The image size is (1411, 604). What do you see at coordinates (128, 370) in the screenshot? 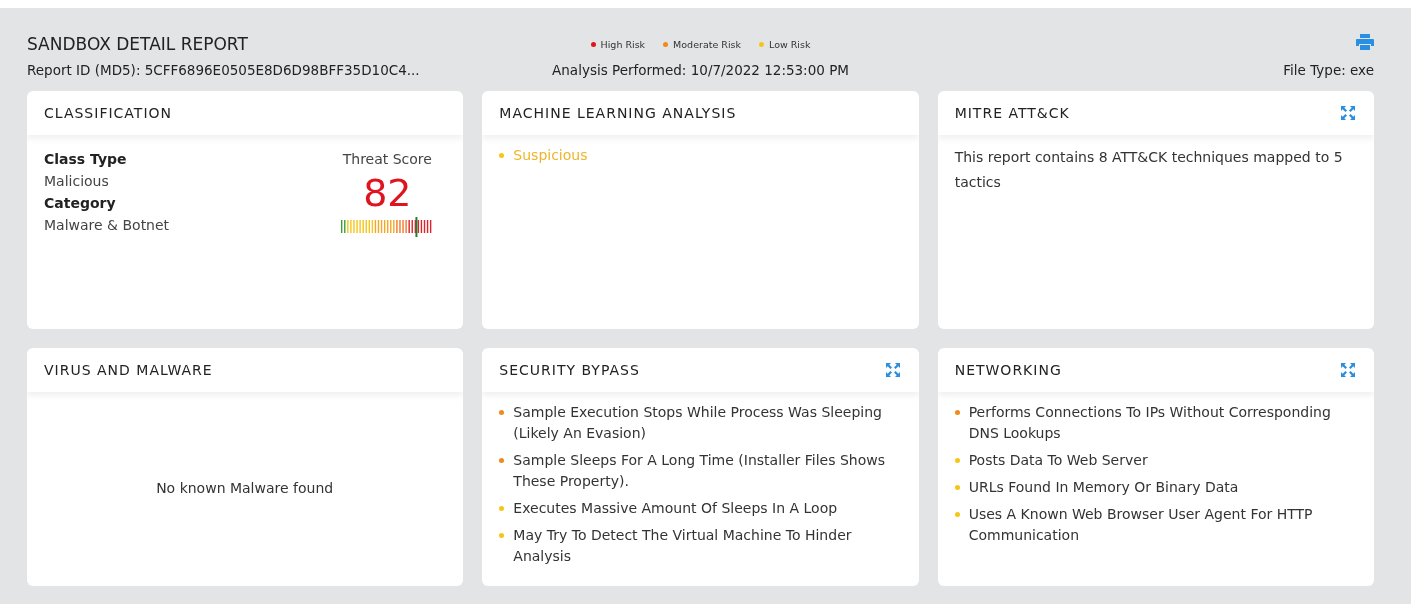
I see `card-title: VIRUS AND MALWARE` at bounding box center [128, 370].